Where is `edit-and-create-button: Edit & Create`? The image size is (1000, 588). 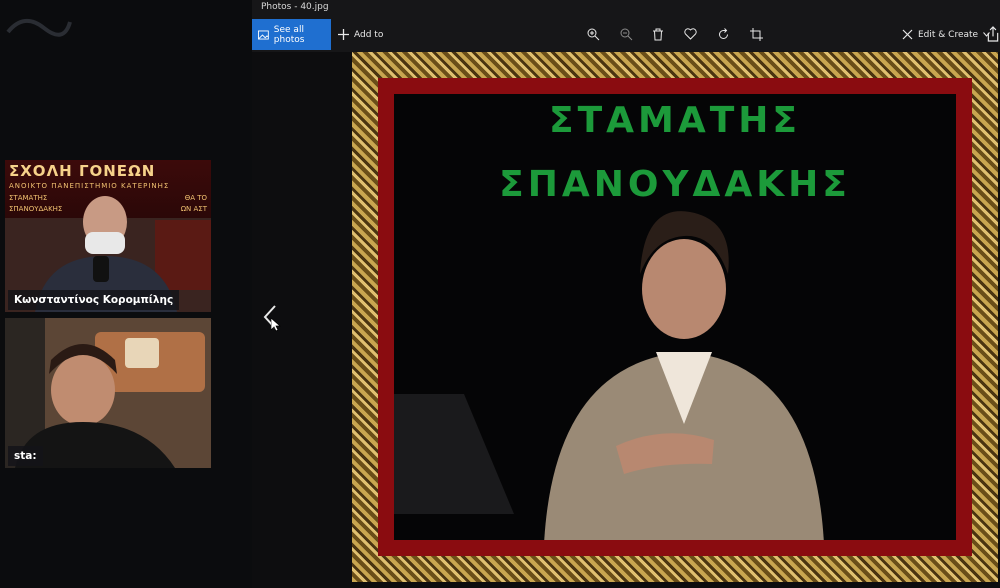
edit-and-create-button: Edit & Create is located at coordinates (946, 34).